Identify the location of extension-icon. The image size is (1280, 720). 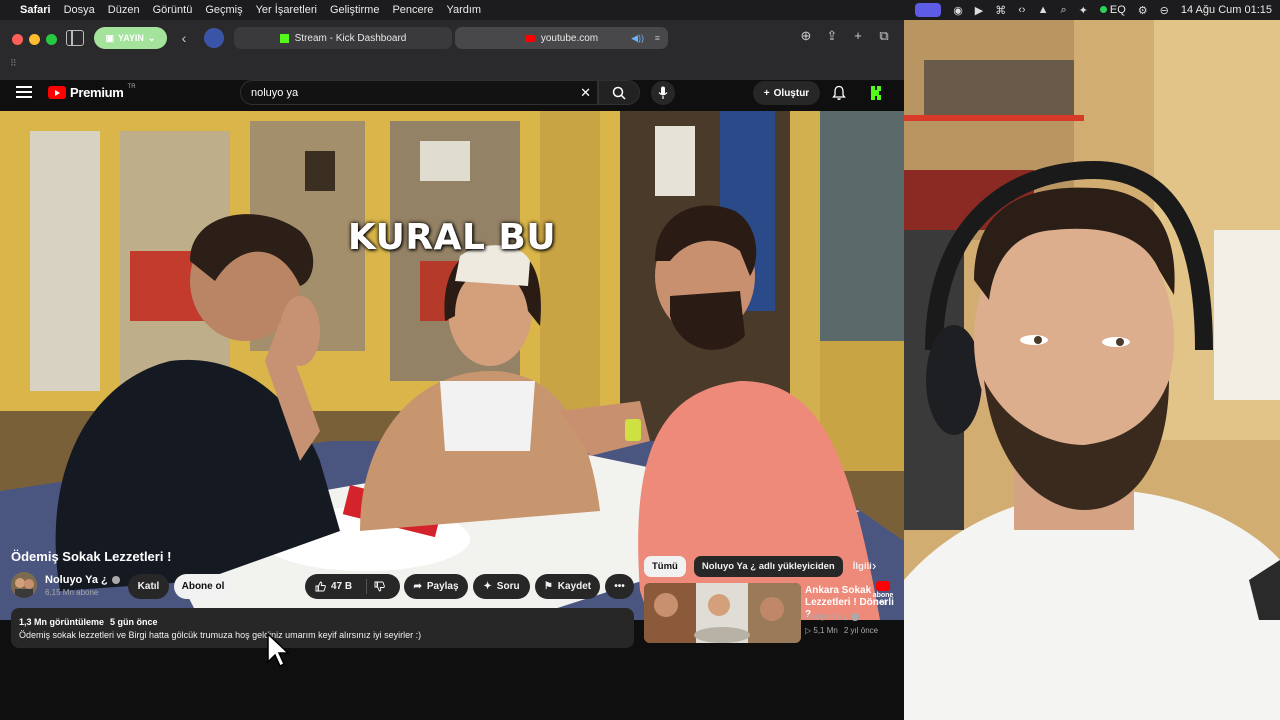
(214, 38).